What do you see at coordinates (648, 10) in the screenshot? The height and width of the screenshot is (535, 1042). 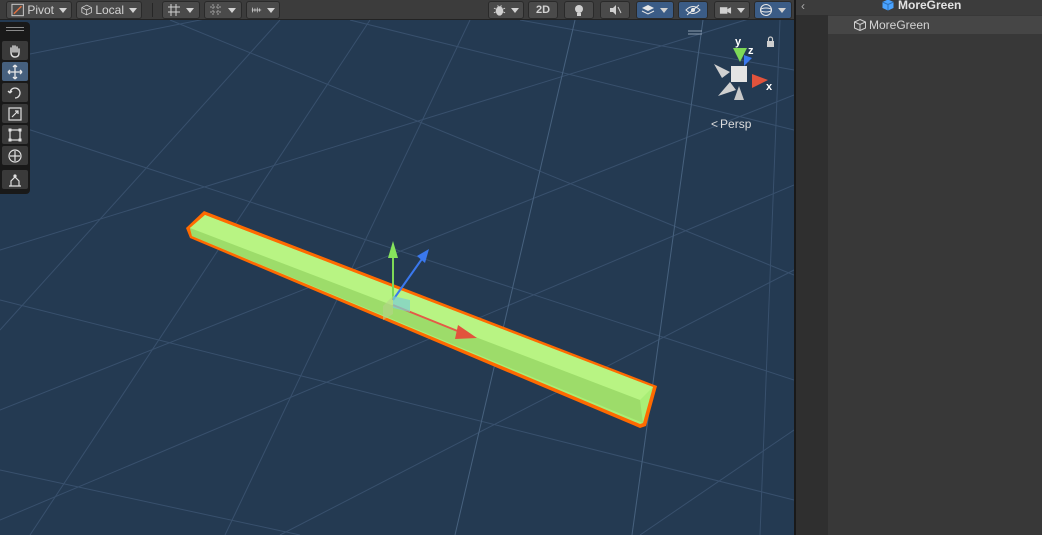 I see `layers-icon` at bounding box center [648, 10].